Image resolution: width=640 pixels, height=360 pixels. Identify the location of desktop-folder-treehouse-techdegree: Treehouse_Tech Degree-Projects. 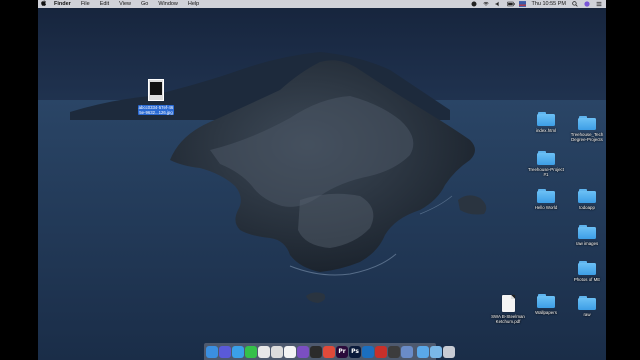
(587, 129).